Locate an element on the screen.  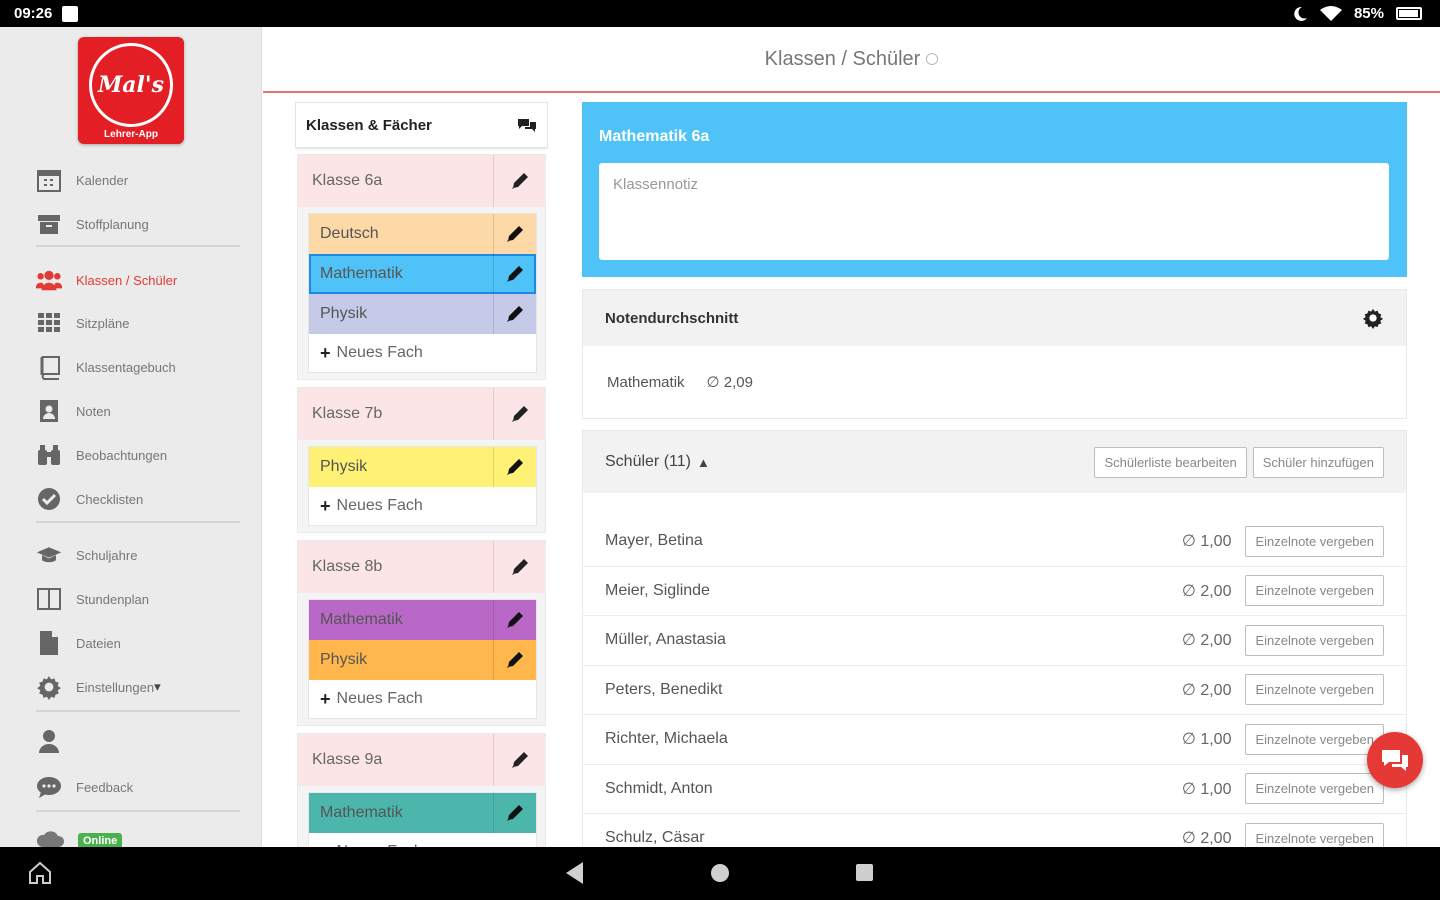
sidebar-item-label: Beobachtungen is located at coordinates (122, 455).